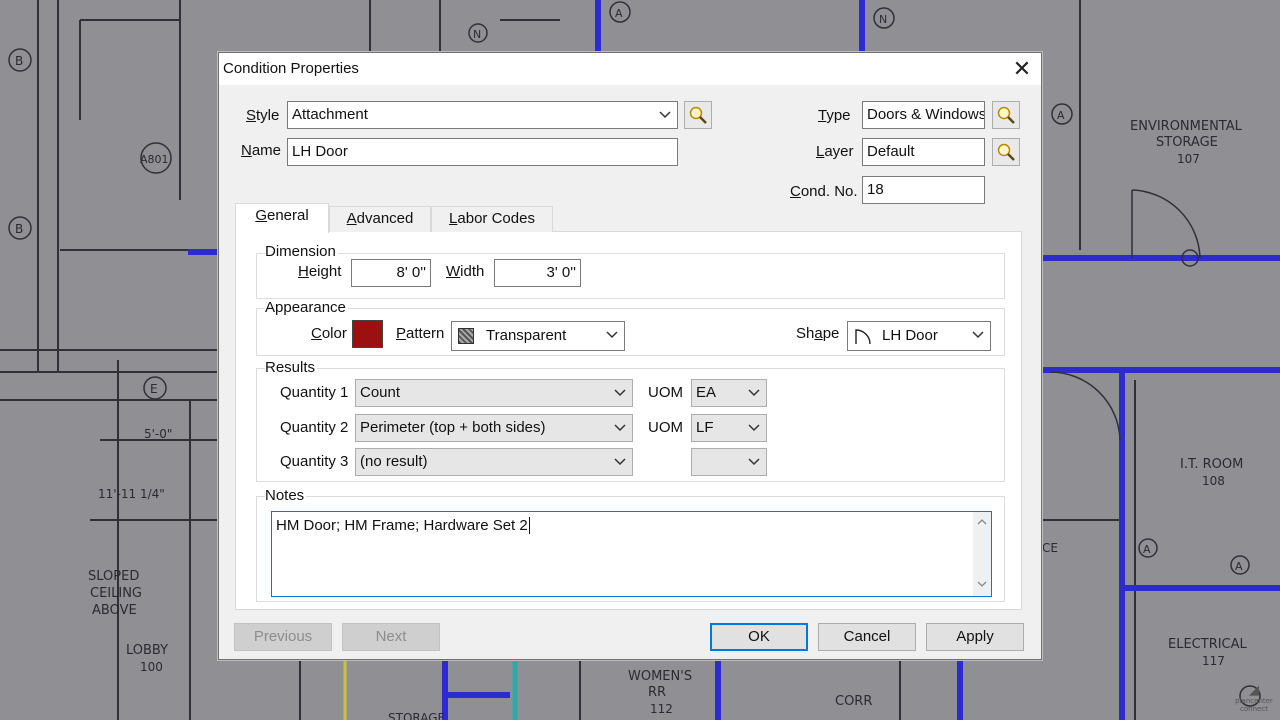 The image size is (1280, 720). Describe the element at coordinates (402, 525) in the screenshot. I see `notes-text: HM Door; HM Frame; Hardware Set 2` at that location.